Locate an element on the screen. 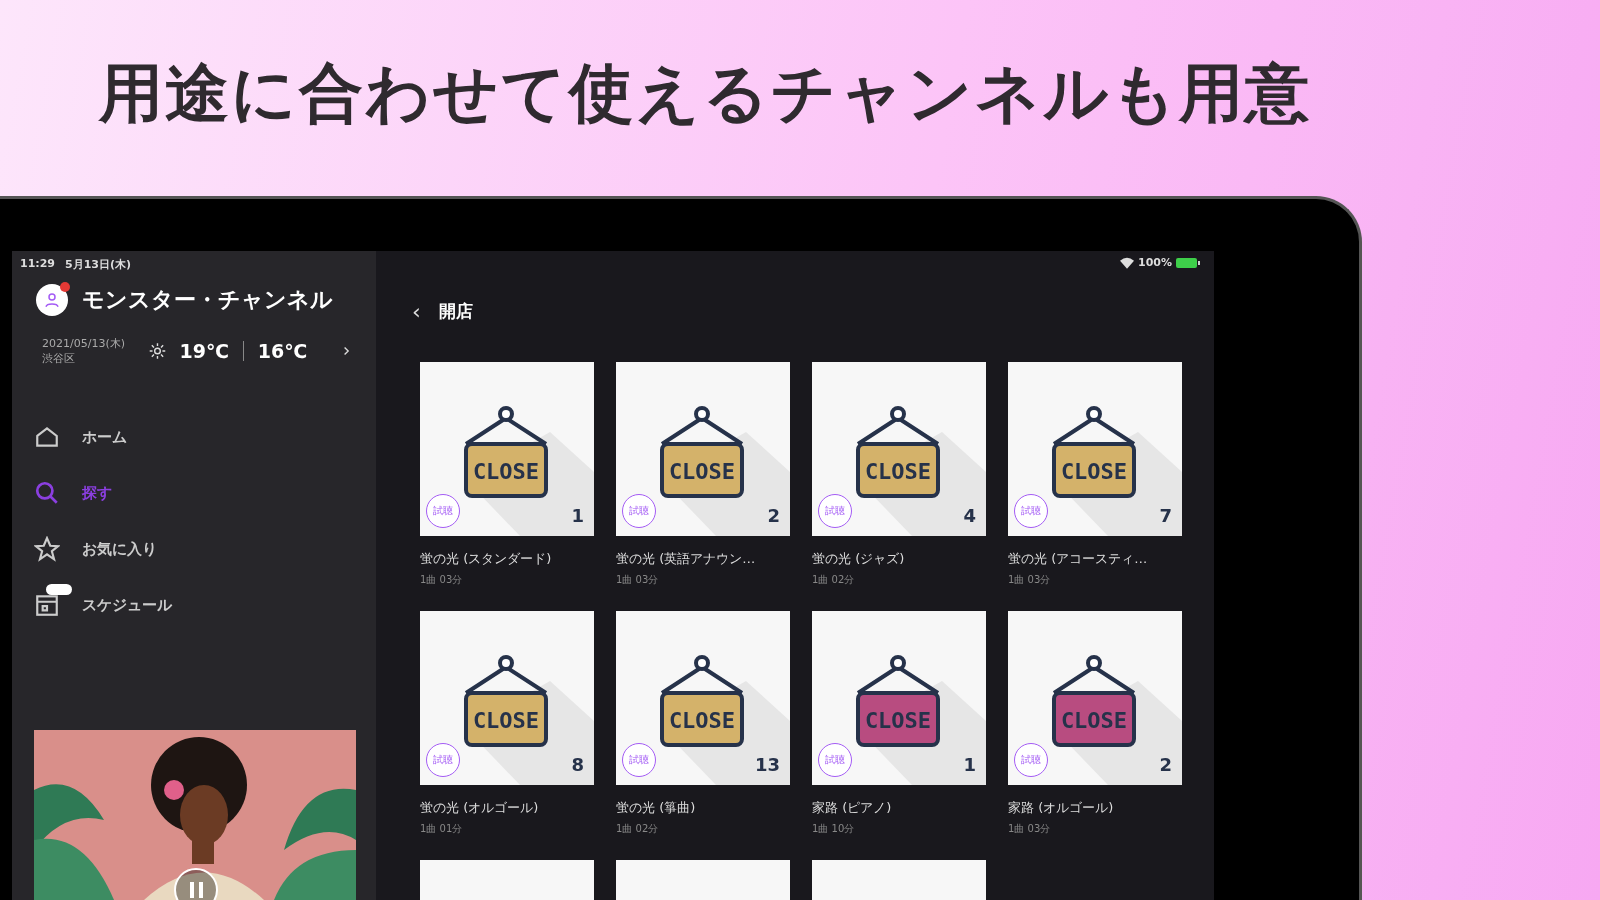 The height and width of the screenshot is (900, 1600). channel-name: モンスター・チャンネル is located at coordinates (207, 300).